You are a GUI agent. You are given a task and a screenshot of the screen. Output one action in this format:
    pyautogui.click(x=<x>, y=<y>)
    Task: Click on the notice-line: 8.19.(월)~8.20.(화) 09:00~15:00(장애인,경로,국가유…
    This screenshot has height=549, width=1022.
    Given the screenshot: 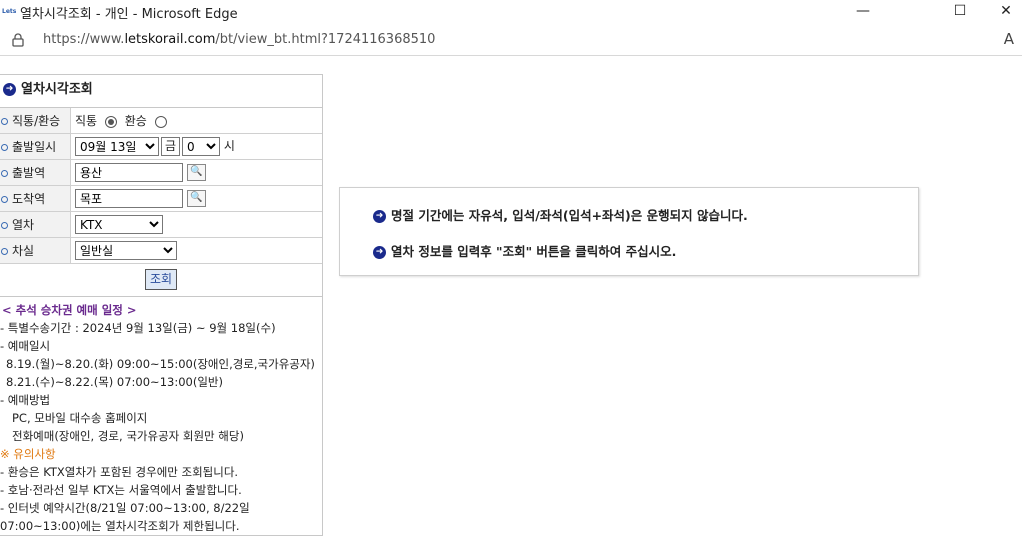 What is the action you would take?
    pyautogui.click(x=160, y=364)
    